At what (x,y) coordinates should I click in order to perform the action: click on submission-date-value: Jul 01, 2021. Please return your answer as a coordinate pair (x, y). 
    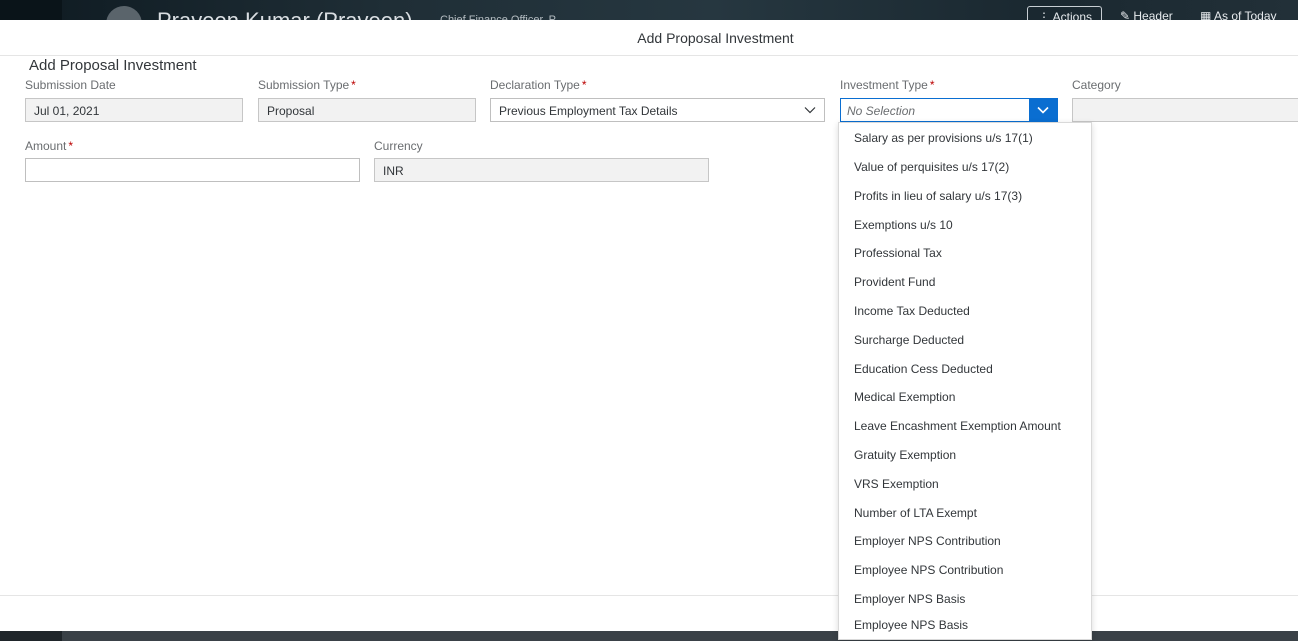
    Looking at the image, I should click on (67, 111).